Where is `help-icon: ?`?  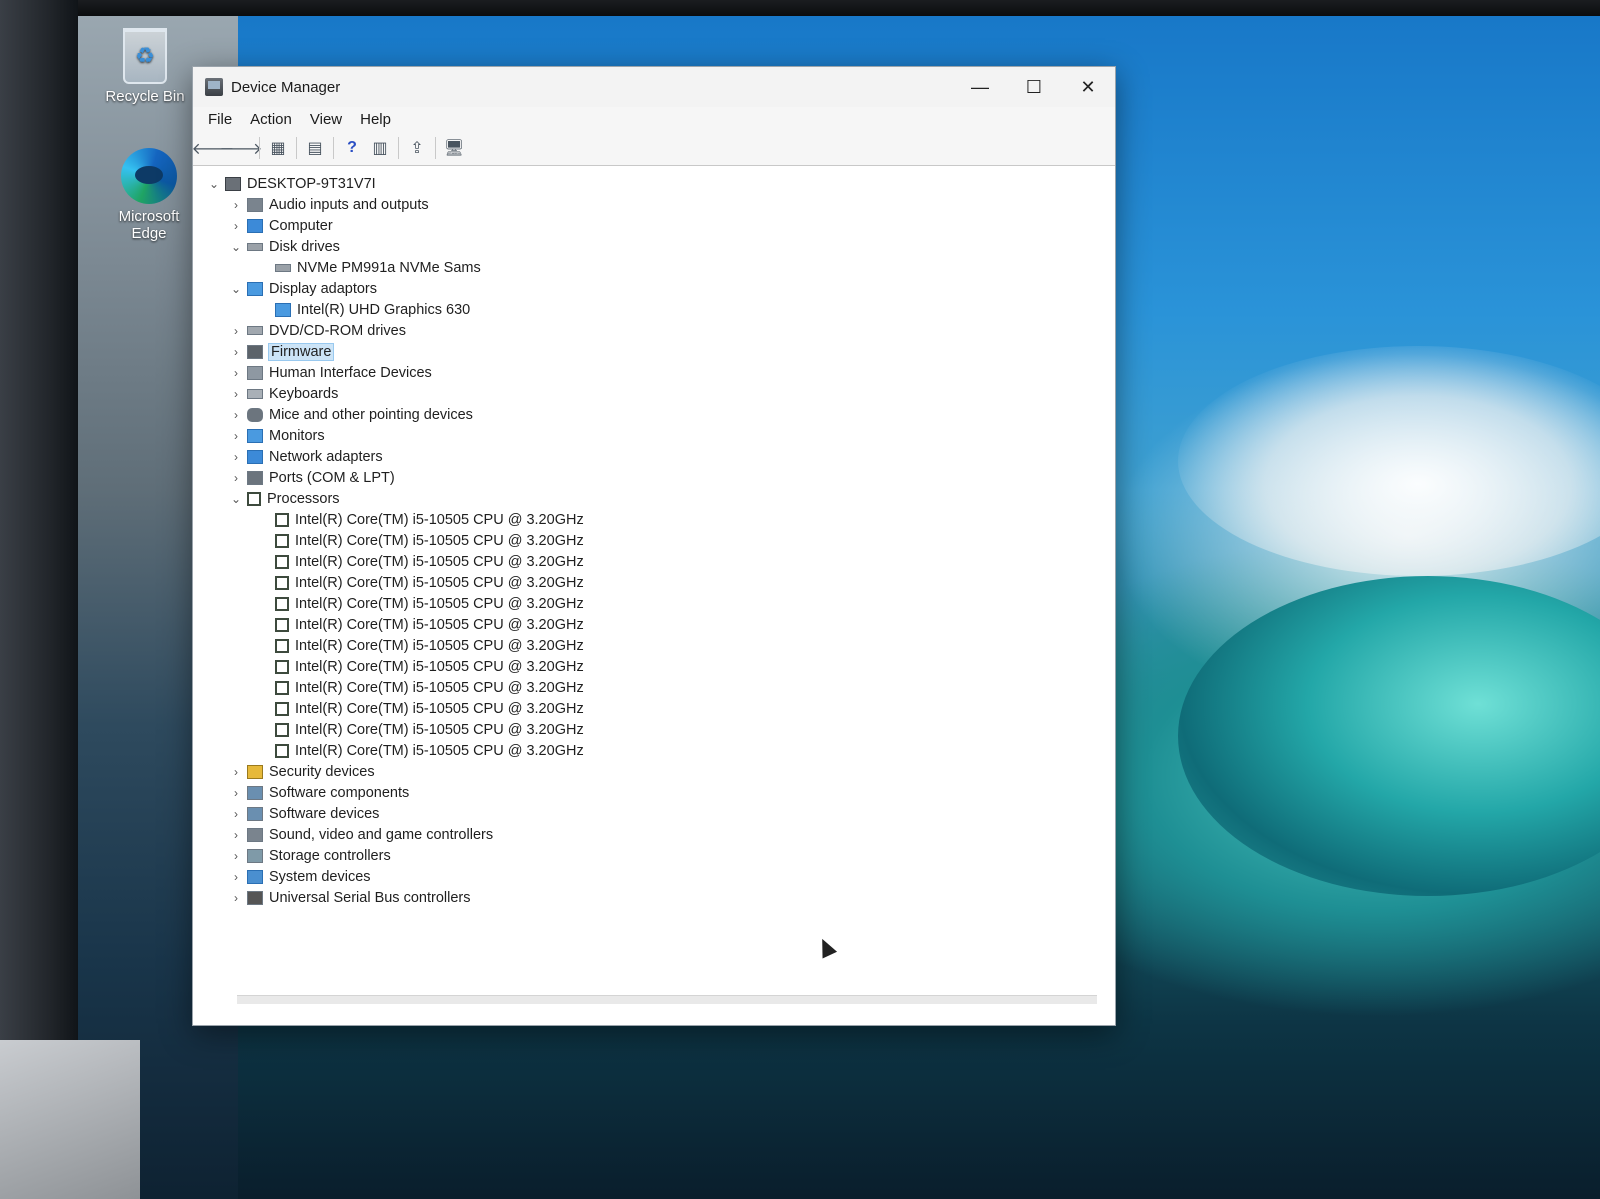
help-icon: ? is located at coordinates (352, 148).